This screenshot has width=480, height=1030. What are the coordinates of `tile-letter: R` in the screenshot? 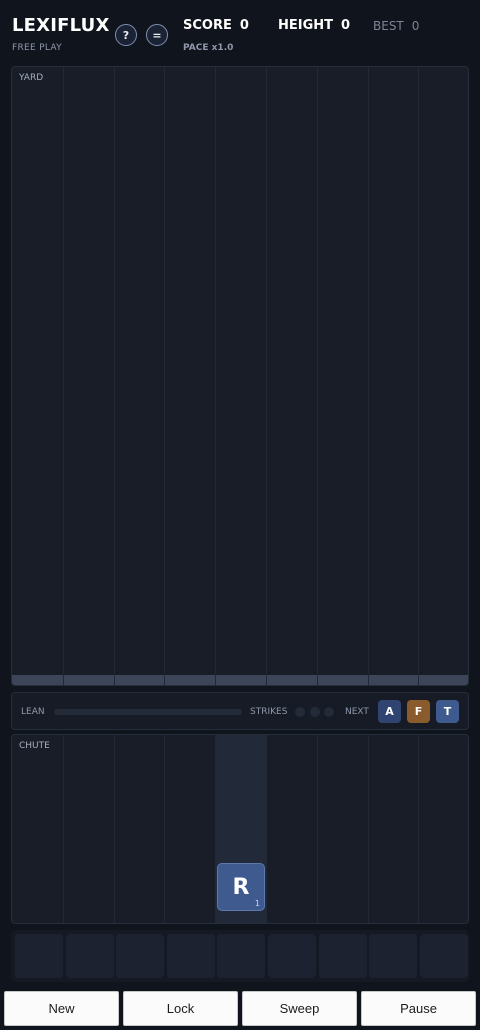 It's located at (241, 887).